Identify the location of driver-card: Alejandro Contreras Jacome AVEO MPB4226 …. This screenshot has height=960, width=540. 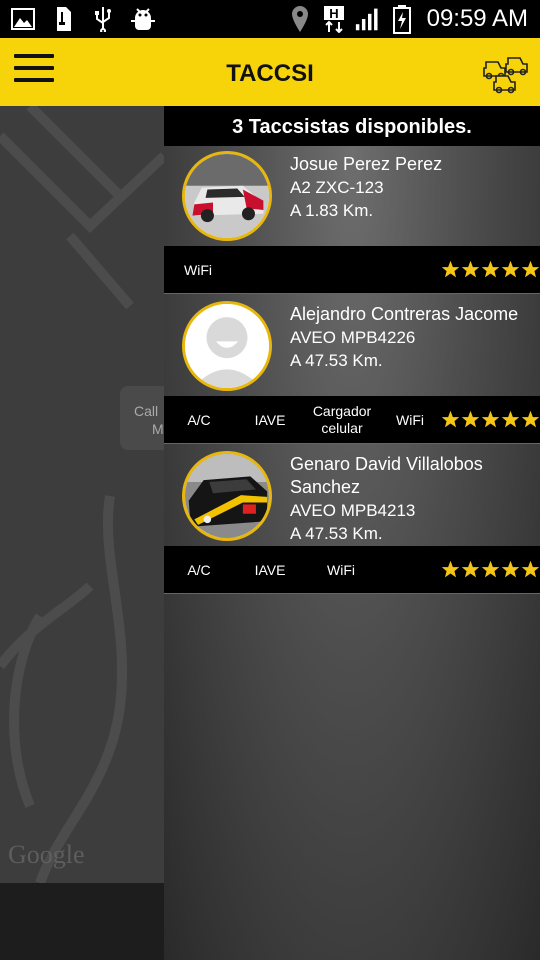
(352, 346).